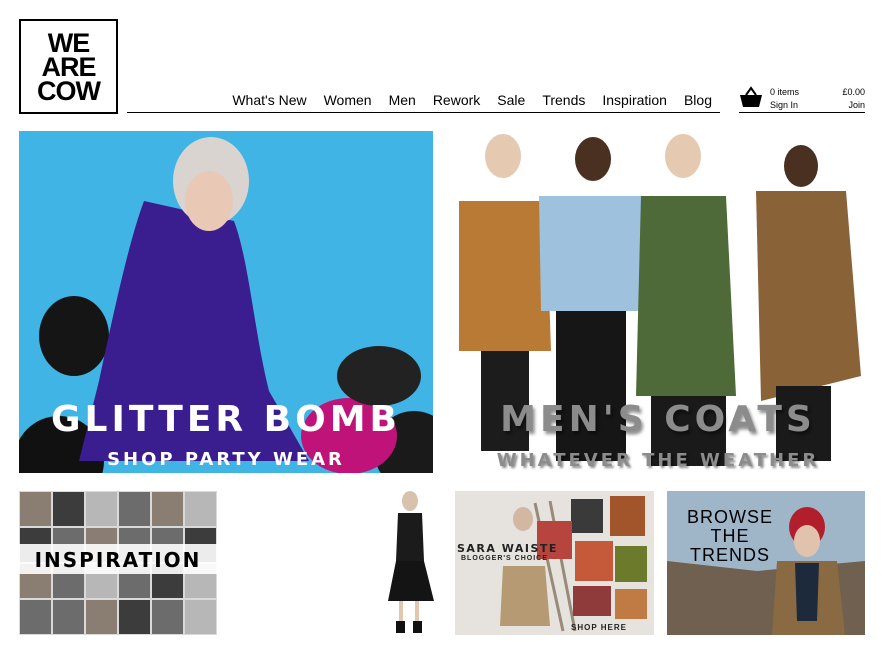  What do you see at coordinates (599, 627) in the screenshot?
I see `shop-here-link: SHOP HERE` at bounding box center [599, 627].